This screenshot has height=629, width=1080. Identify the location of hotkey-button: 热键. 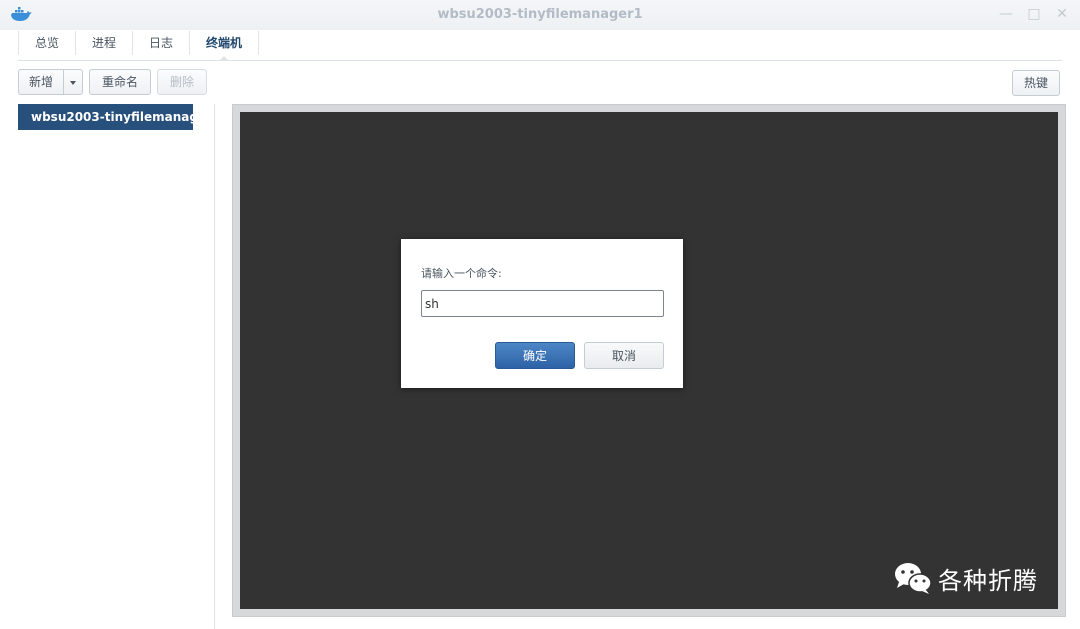
(1035, 83).